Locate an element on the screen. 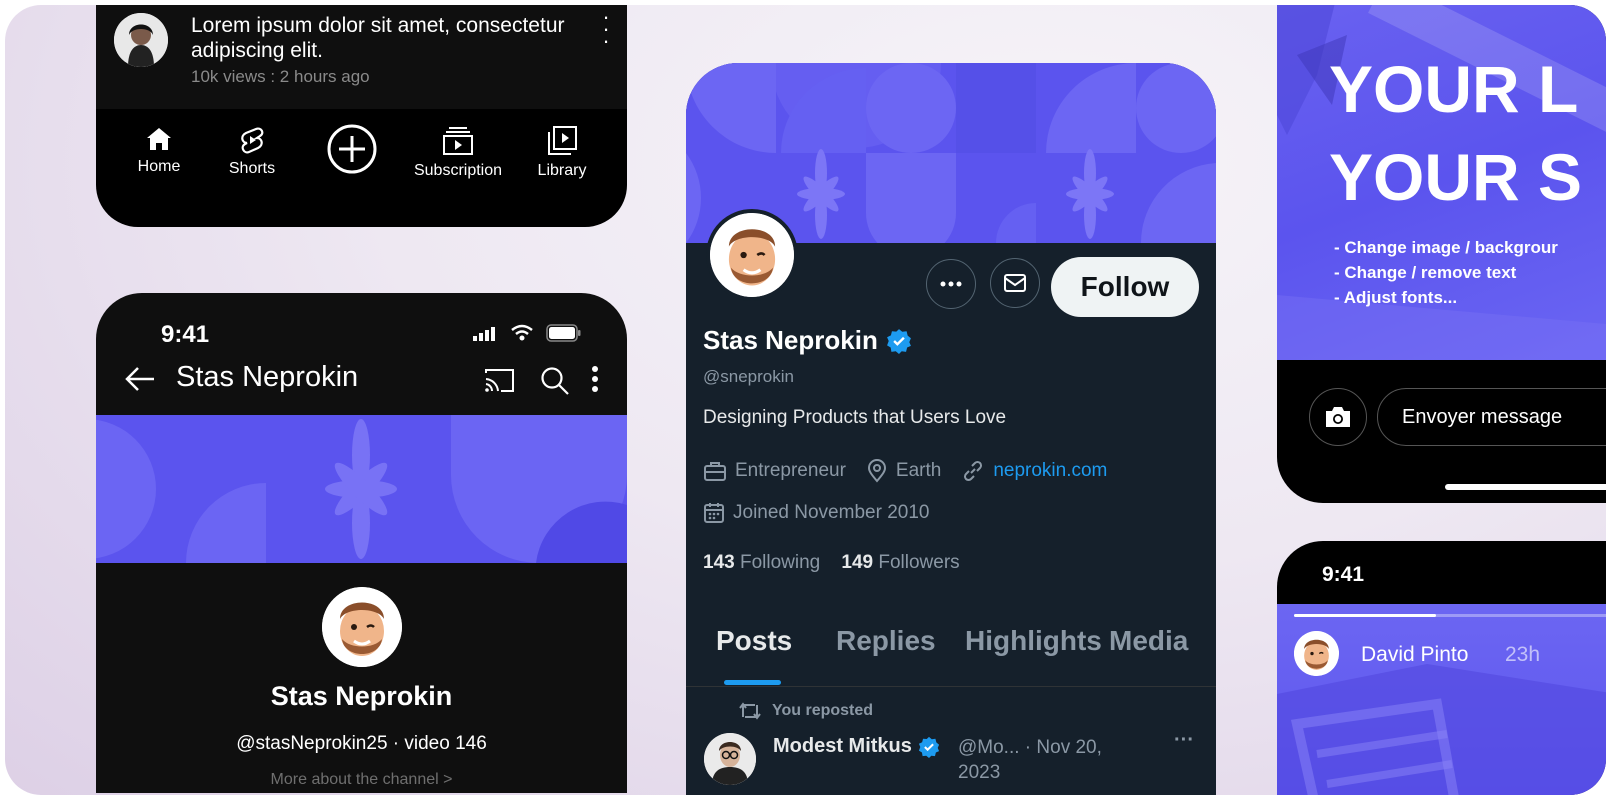  nav-label: Shorts is located at coordinates (252, 168).